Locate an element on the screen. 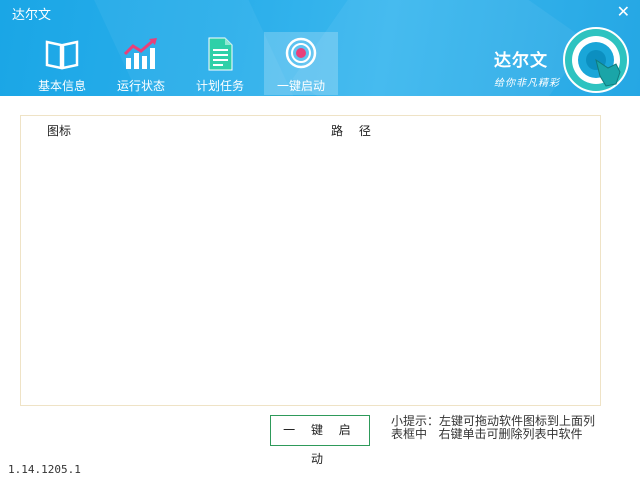  tab-label: 运行状态 is located at coordinates (140, 86).